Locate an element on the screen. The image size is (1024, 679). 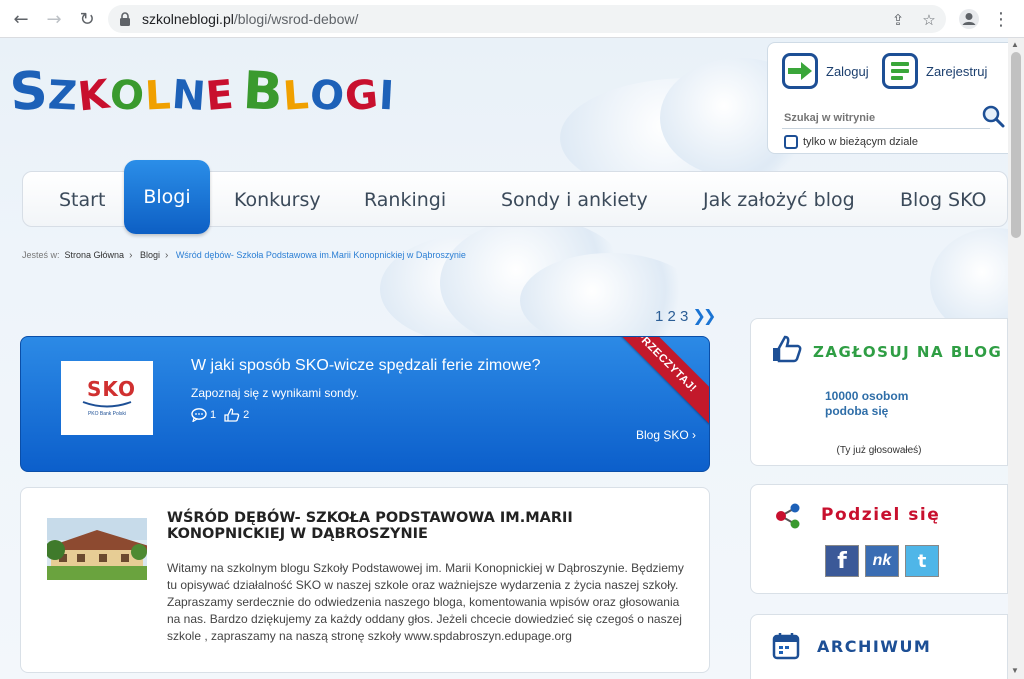
nav-item-start: Start is located at coordinates (82, 200).